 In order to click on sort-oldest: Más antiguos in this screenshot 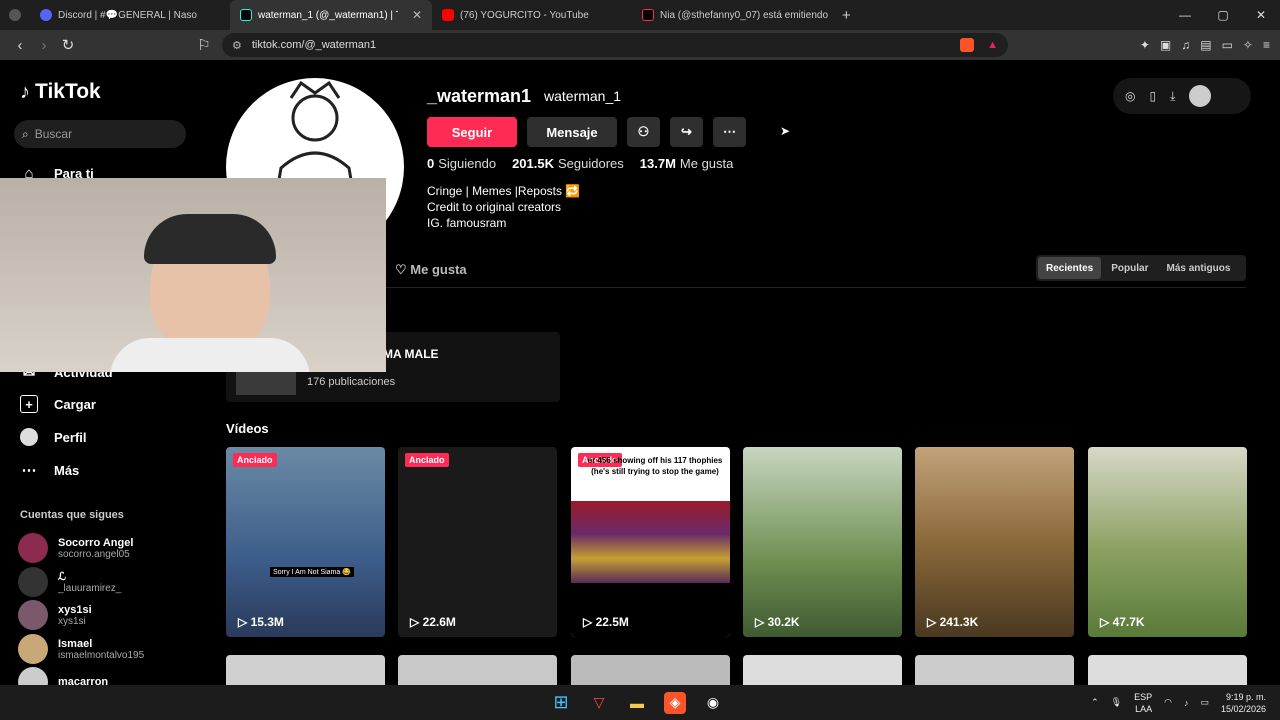, I will do `click(1198, 268)`.